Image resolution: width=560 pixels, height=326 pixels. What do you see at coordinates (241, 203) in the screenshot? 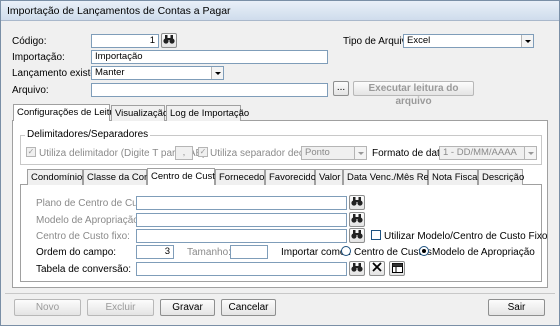
I see `plano-cc-field` at bounding box center [241, 203].